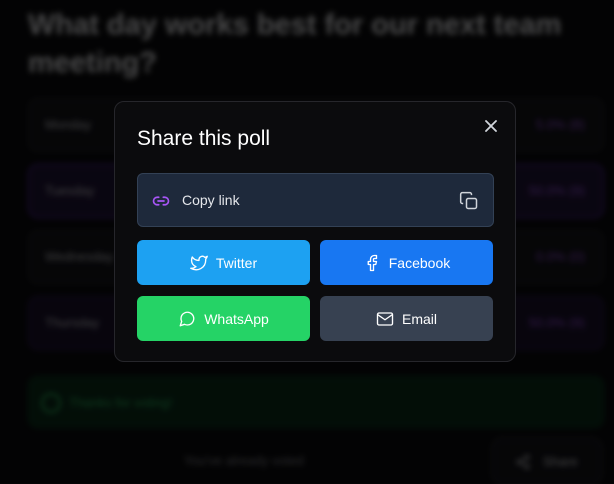 The height and width of the screenshot is (484, 614). I want to click on copy-icon, so click(469, 201).